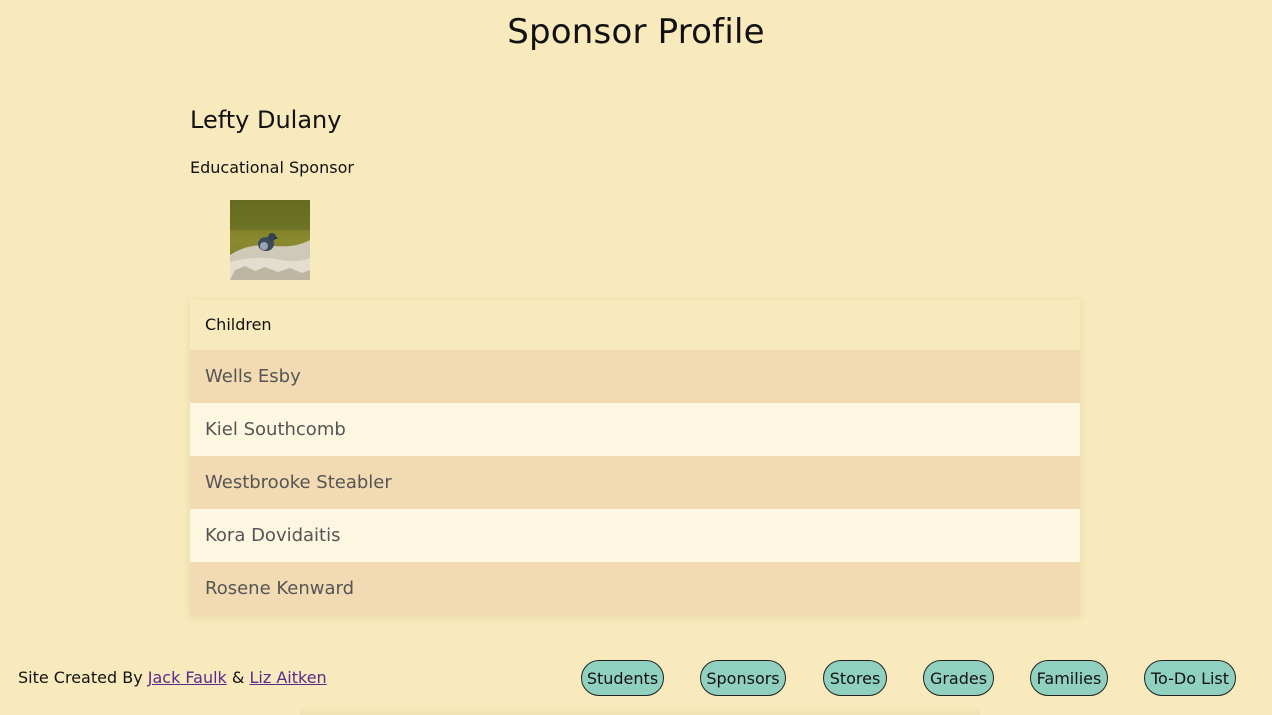 The image size is (1272, 715). What do you see at coordinates (636, 32) in the screenshot?
I see `page-title: Sponsor Profile` at bounding box center [636, 32].